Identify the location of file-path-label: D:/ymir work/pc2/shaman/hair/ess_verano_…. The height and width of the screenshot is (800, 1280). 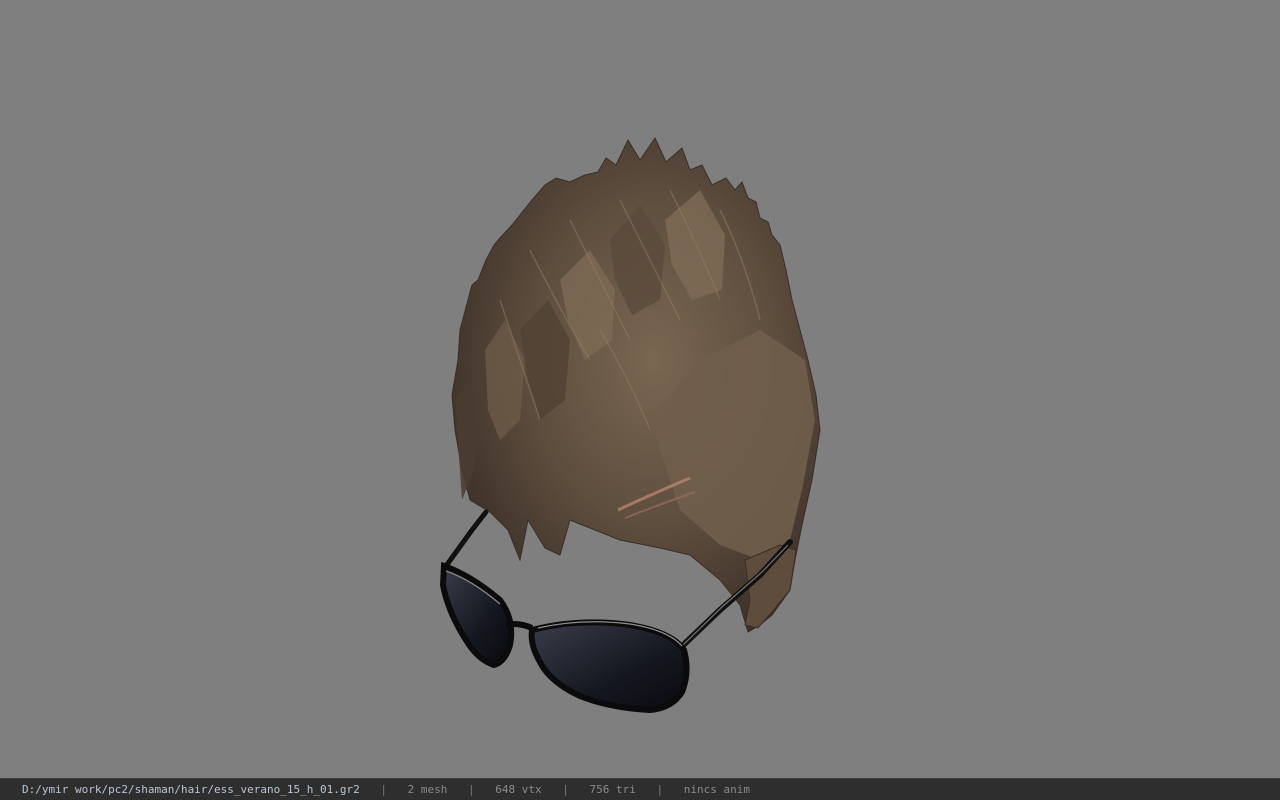
(191, 789).